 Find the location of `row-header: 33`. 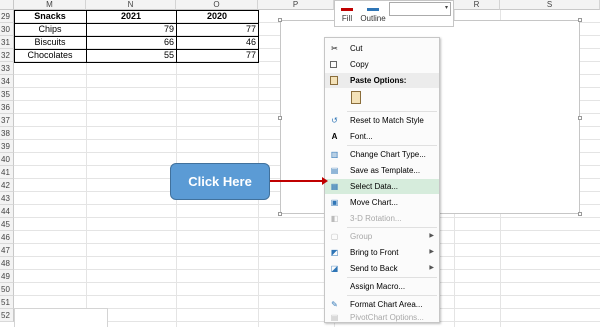

row-header: 33 is located at coordinates (7, 68).